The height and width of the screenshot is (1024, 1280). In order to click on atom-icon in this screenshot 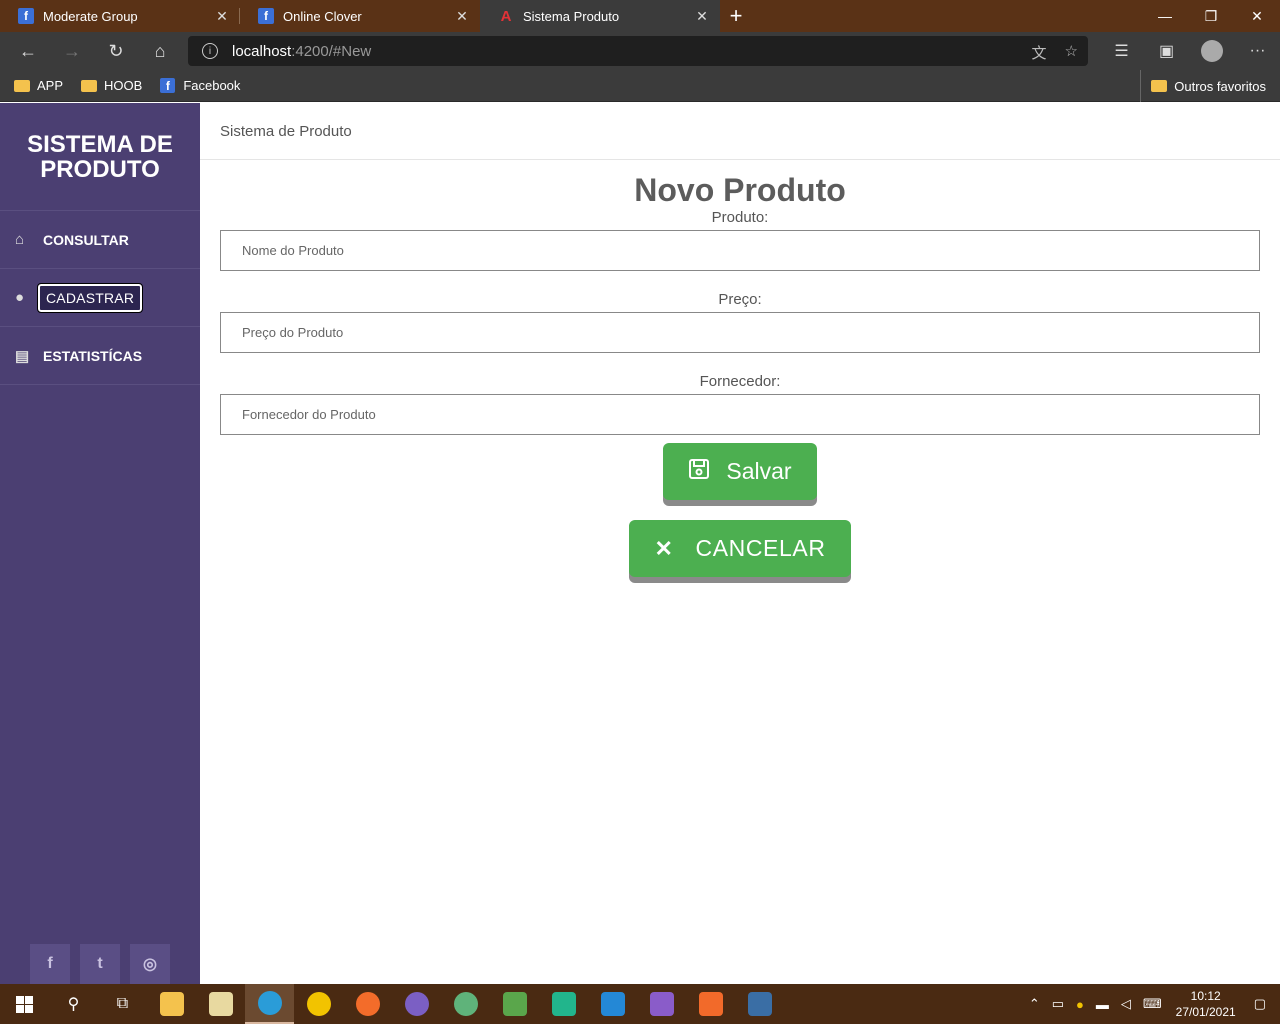, I will do `click(465, 1004)`.